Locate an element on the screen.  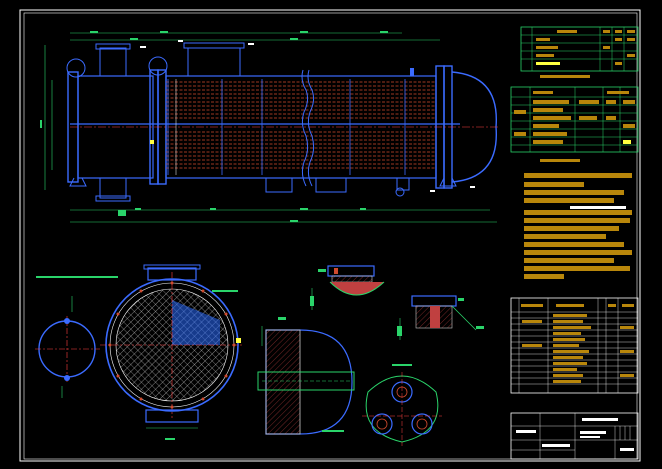
nozzle-detail-b is located at coordinates (440, 317).